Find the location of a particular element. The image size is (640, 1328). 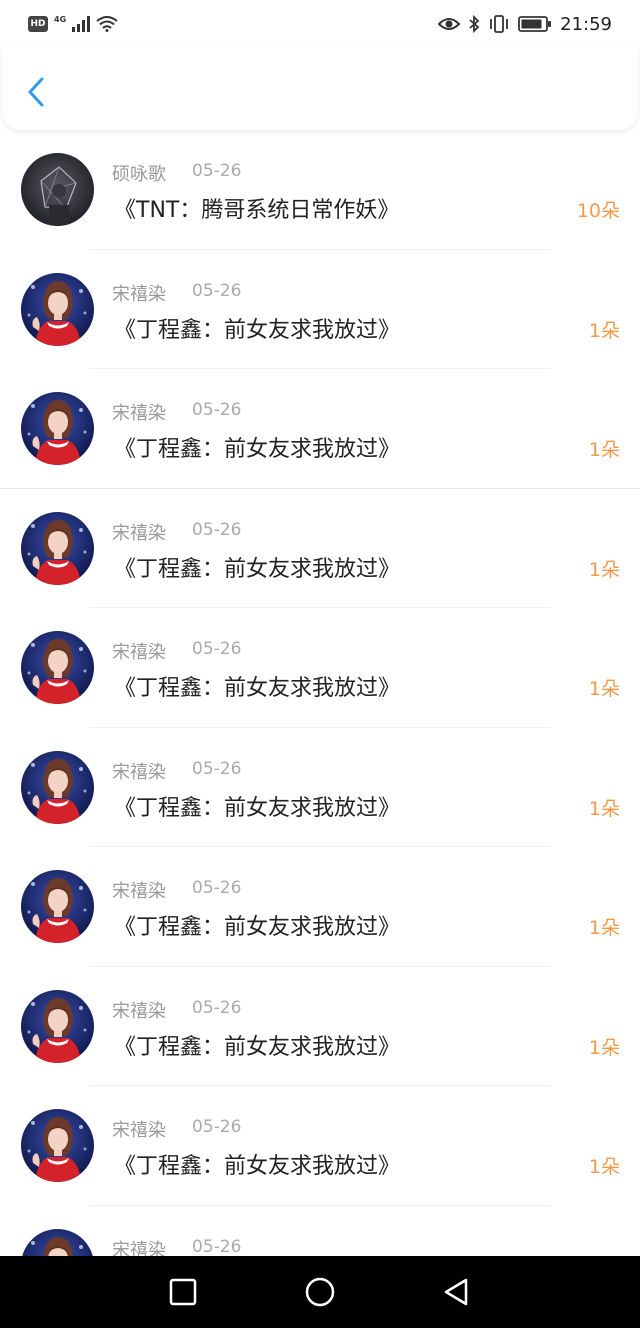

vibrate-icon is located at coordinates (499, 24).